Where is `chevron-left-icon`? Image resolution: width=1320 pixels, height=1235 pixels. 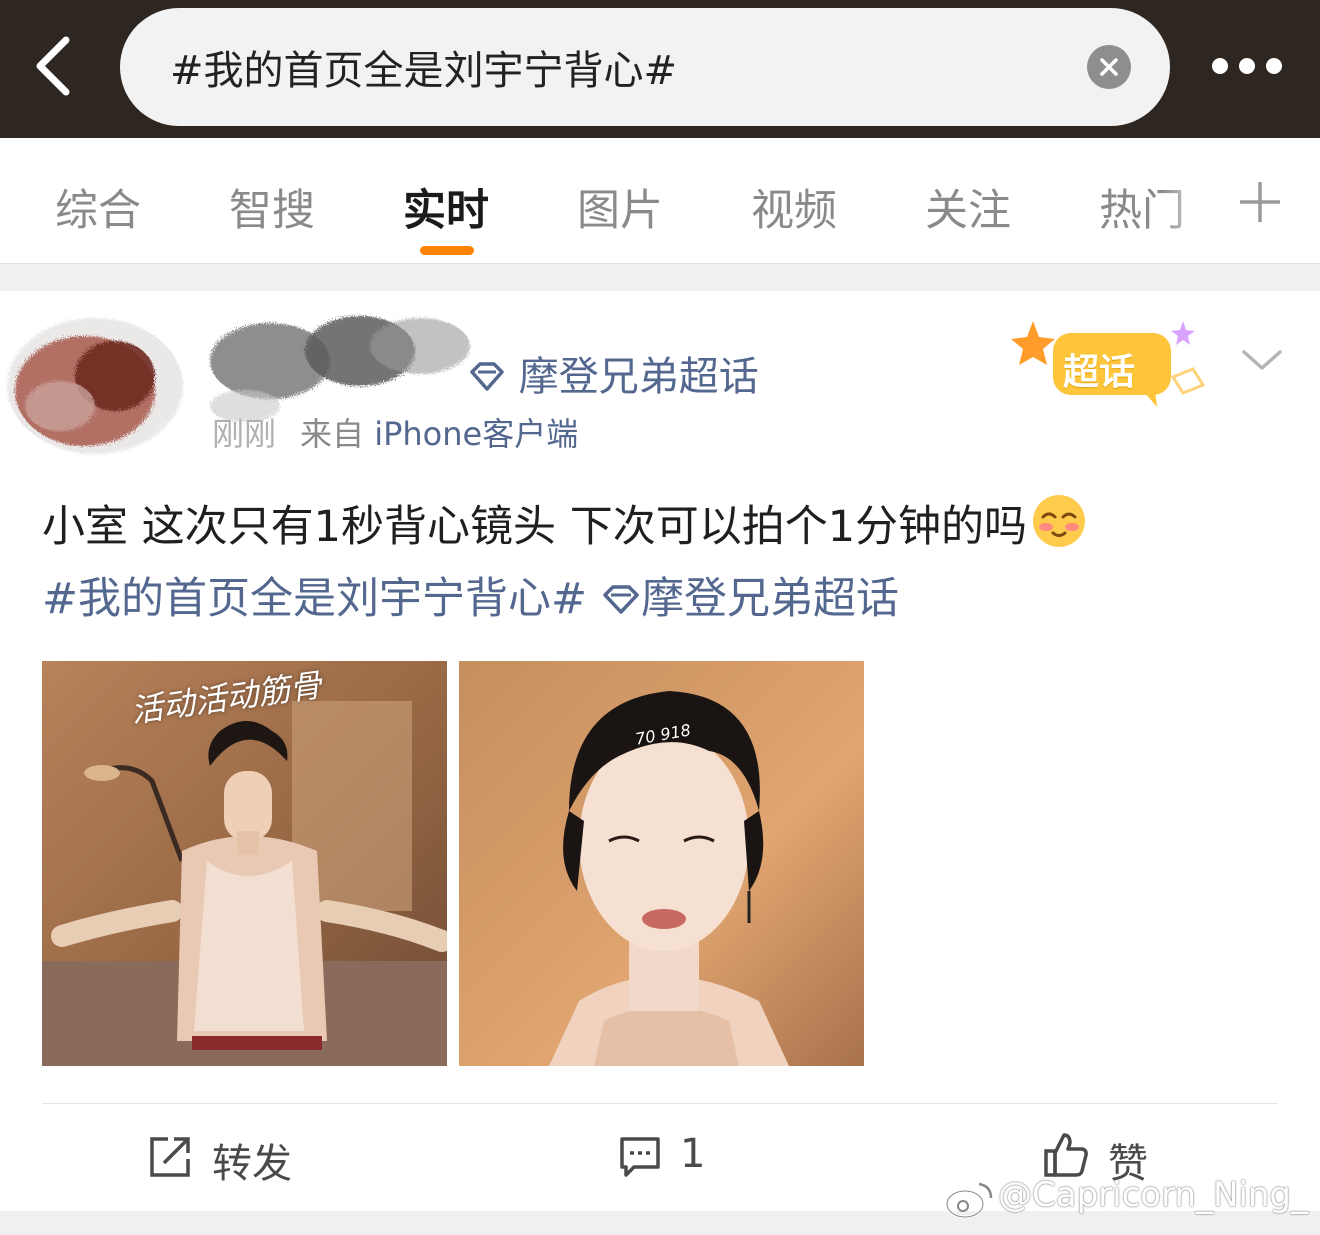
chevron-left-icon is located at coordinates (53, 66).